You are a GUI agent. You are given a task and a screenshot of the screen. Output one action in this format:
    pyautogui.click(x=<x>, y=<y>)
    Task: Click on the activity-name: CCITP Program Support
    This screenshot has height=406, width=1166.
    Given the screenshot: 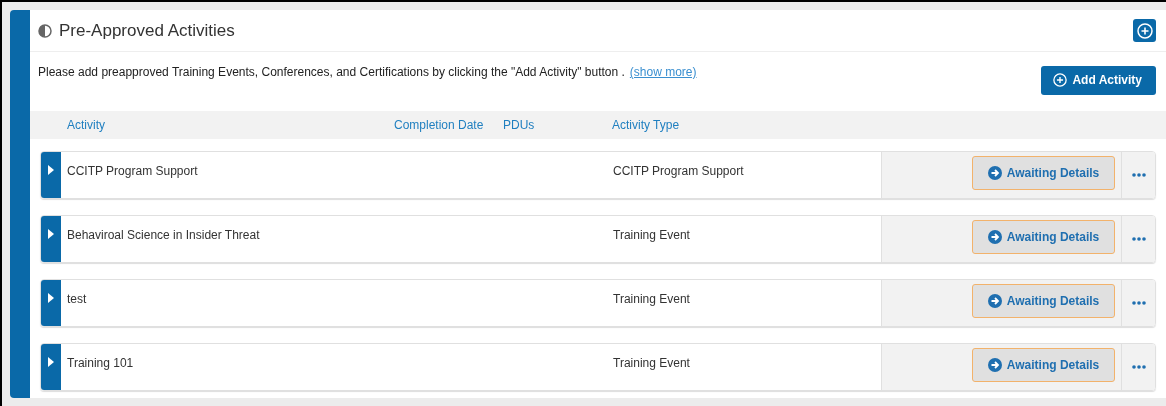 What is the action you would take?
    pyautogui.click(x=133, y=171)
    